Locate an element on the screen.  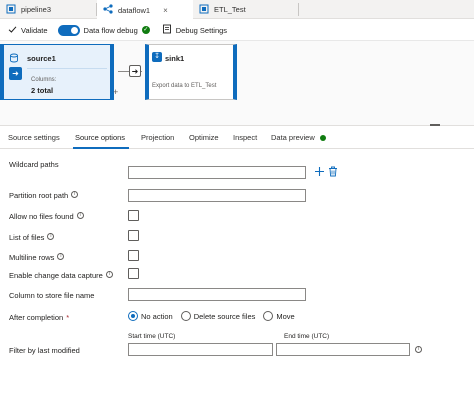
filter-by-last-modified-label: Filter by last modified is located at coordinates (44, 350).